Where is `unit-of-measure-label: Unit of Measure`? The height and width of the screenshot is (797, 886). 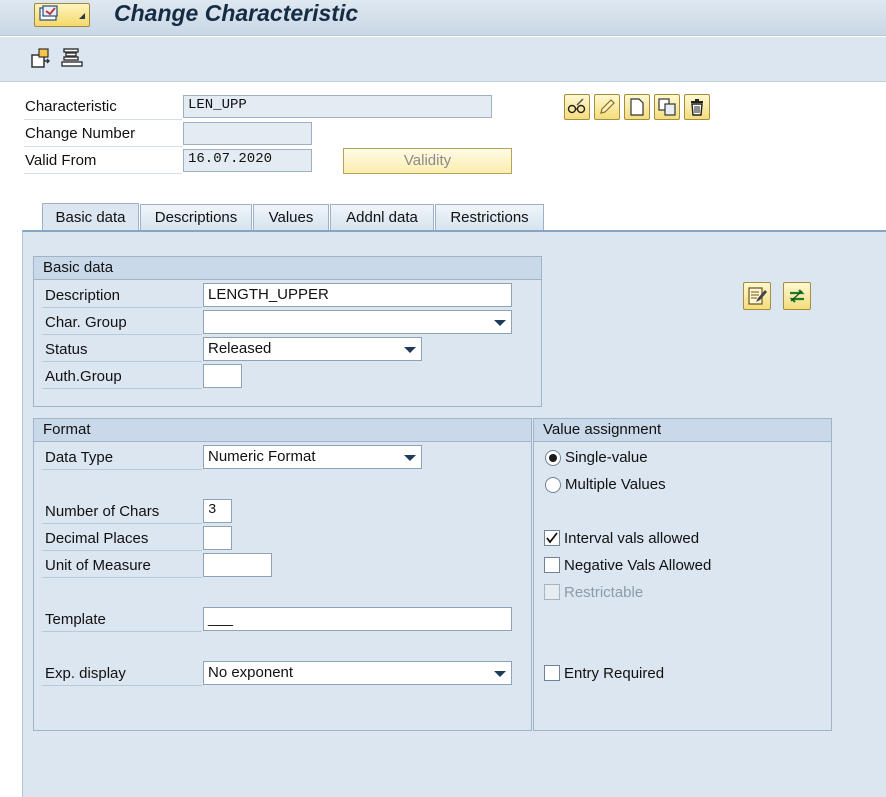 unit-of-measure-label: Unit of Measure is located at coordinates (98, 565).